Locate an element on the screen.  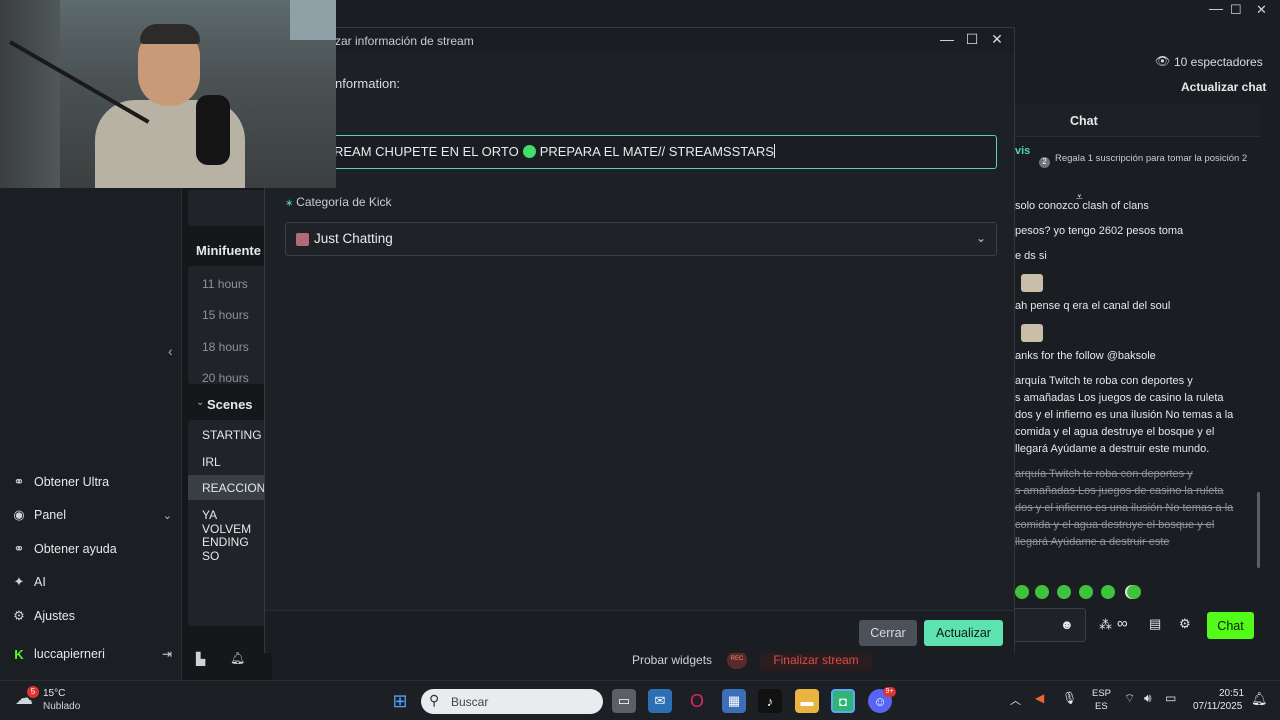
store-icon: ▦ is located at coordinates (734, 701).